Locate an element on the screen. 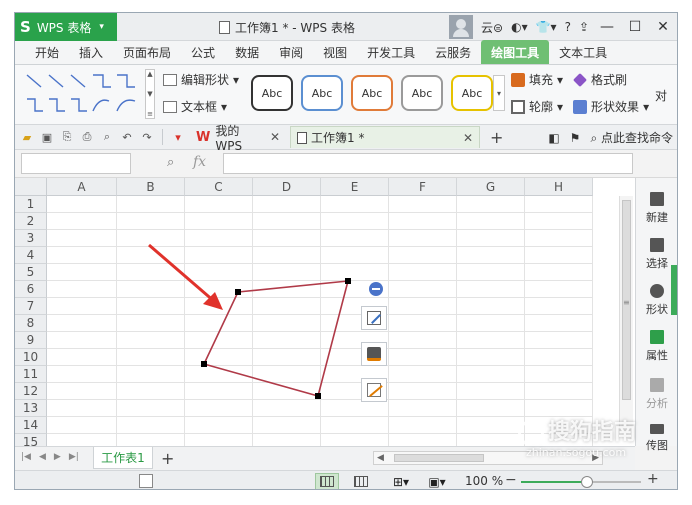 This screenshot has height=505, width=692. connector-gallery is located at coordinates (83, 94).